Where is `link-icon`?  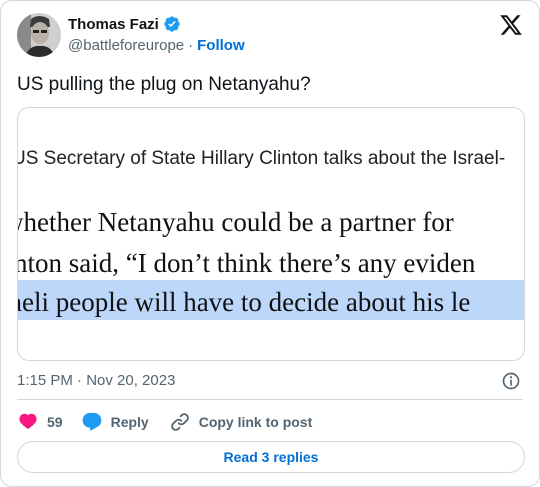
link-icon is located at coordinates (179, 422).